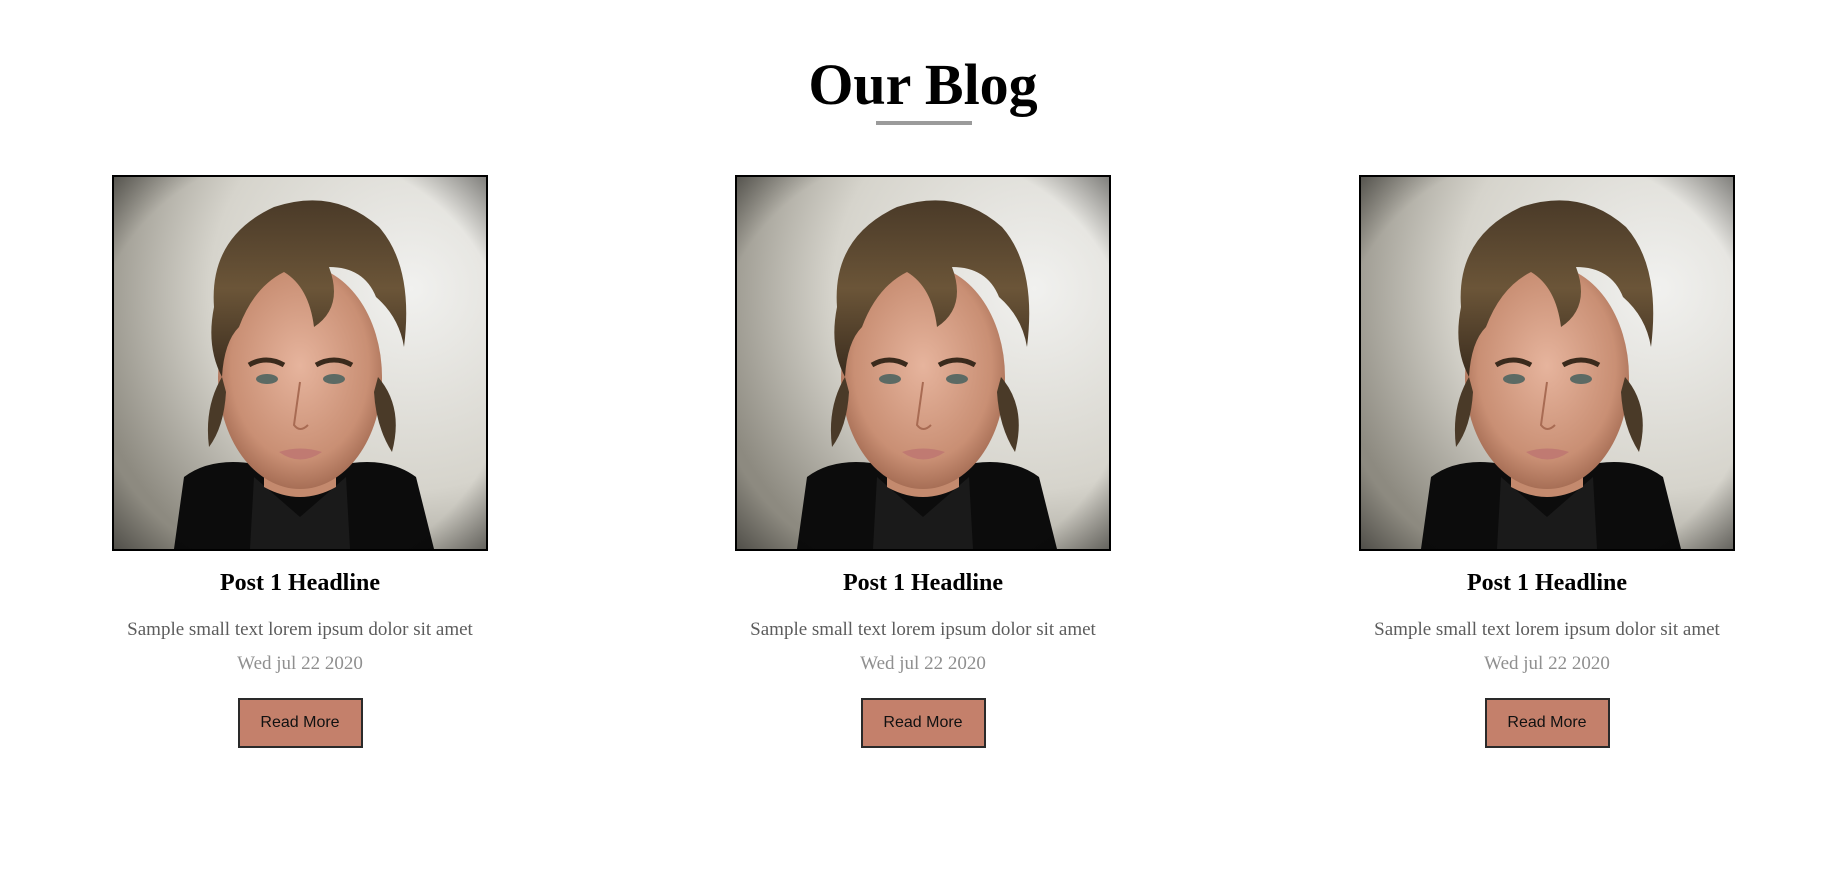  Describe the element at coordinates (924, 123) in the screenshot. I see `title-underline` at that location.